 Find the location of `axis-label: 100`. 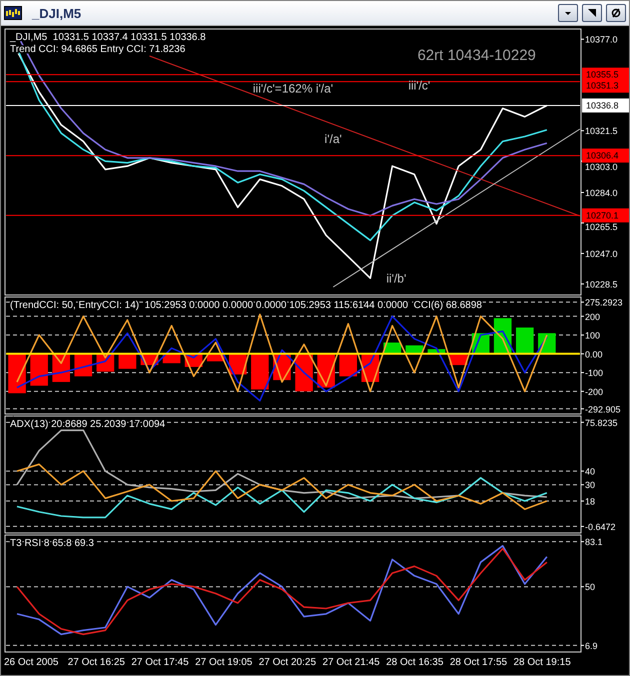

axis-label: 100 is located at coordinates (592, 335).